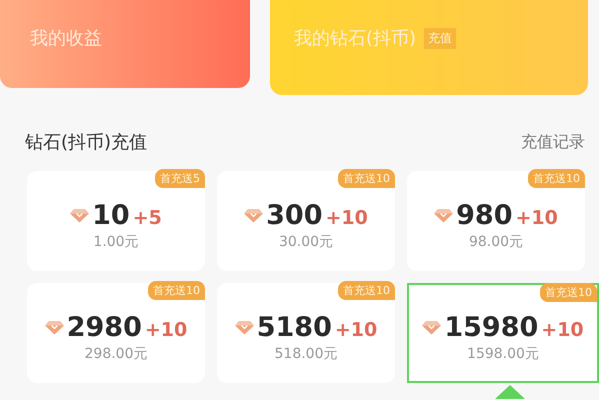 The height and width of the screenshot is (400, 599). Describe the element at coordinates (484, 215) in the screenshot. I see `diamond-amount: 980` at that location.